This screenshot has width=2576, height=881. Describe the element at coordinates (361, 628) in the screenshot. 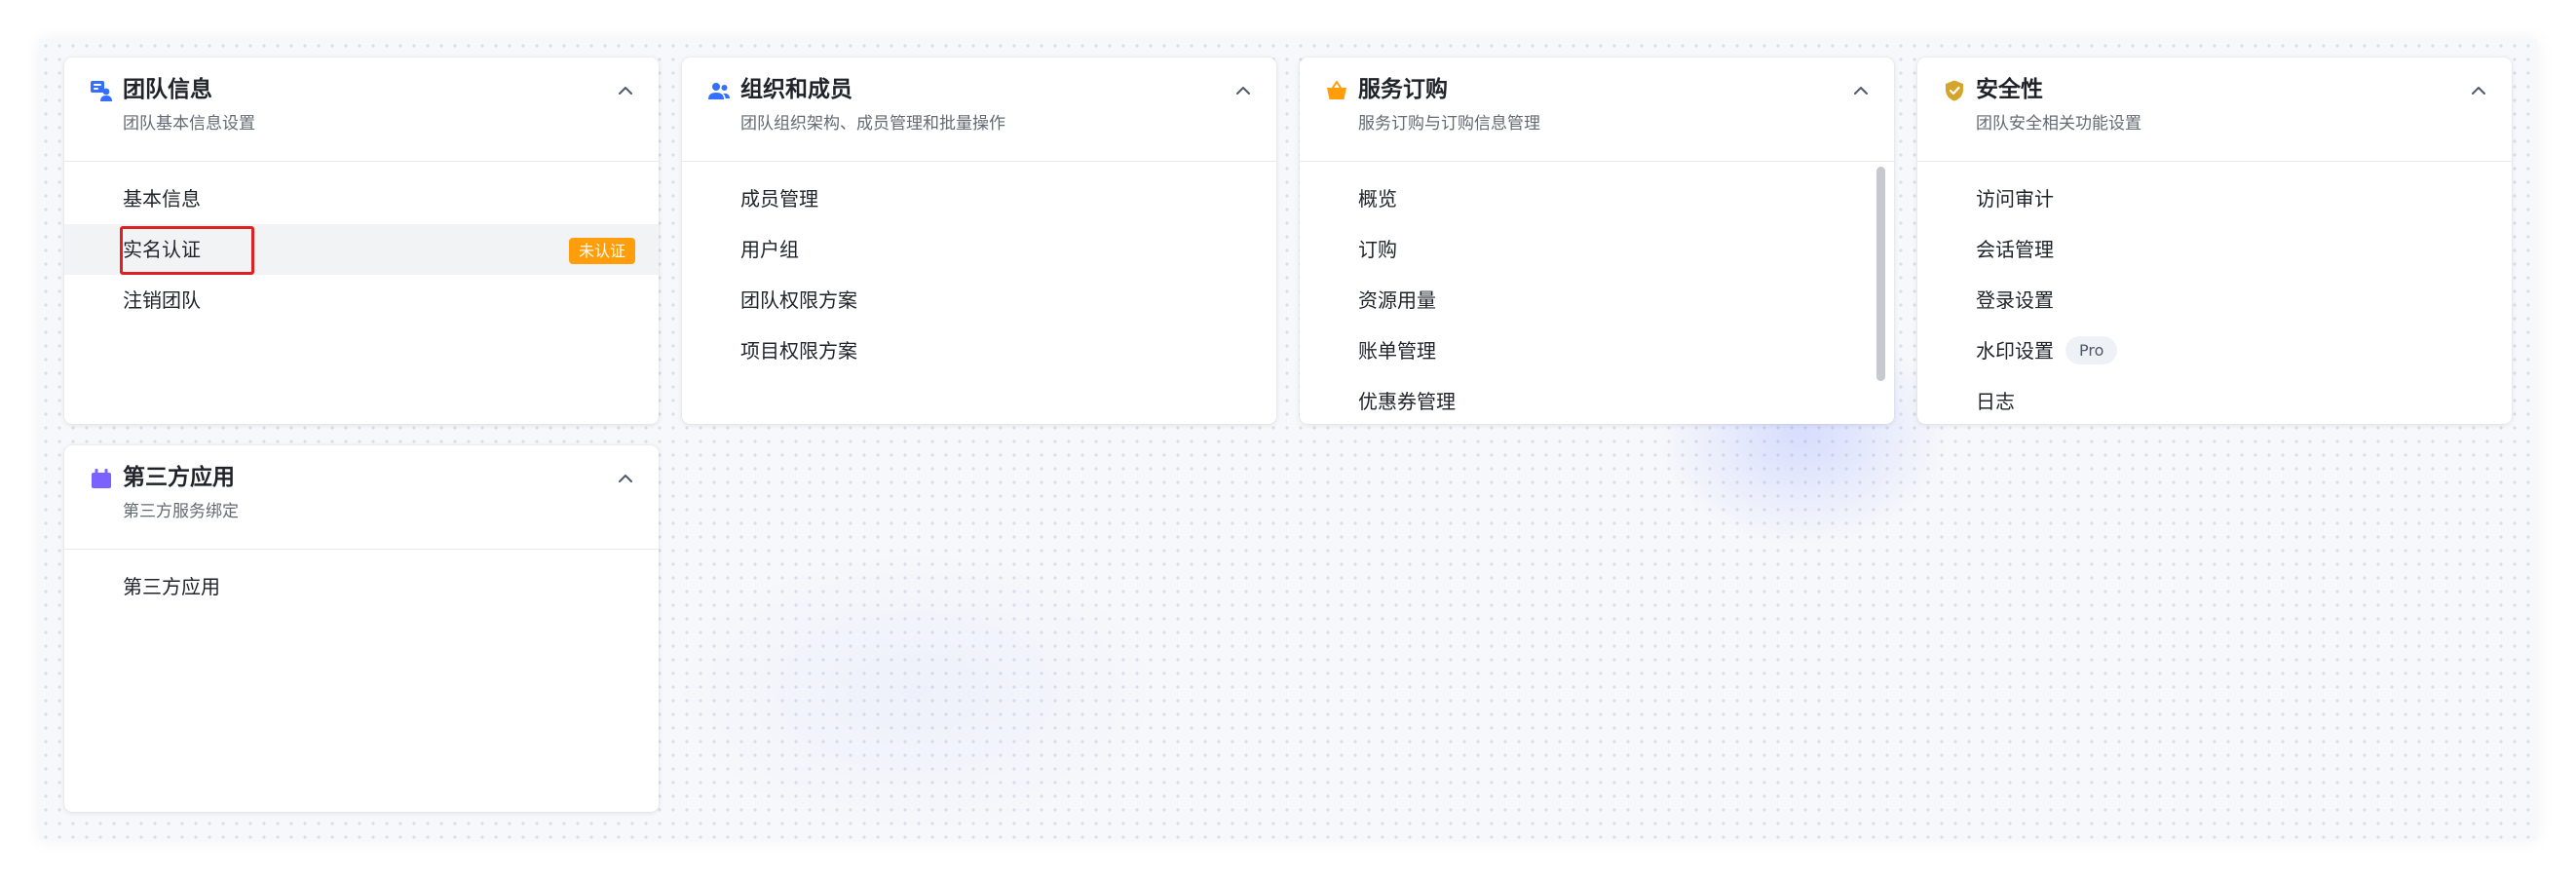

I see `card-third-party: 第三方应用 第三方服务绑定 第三方应用` at that location.